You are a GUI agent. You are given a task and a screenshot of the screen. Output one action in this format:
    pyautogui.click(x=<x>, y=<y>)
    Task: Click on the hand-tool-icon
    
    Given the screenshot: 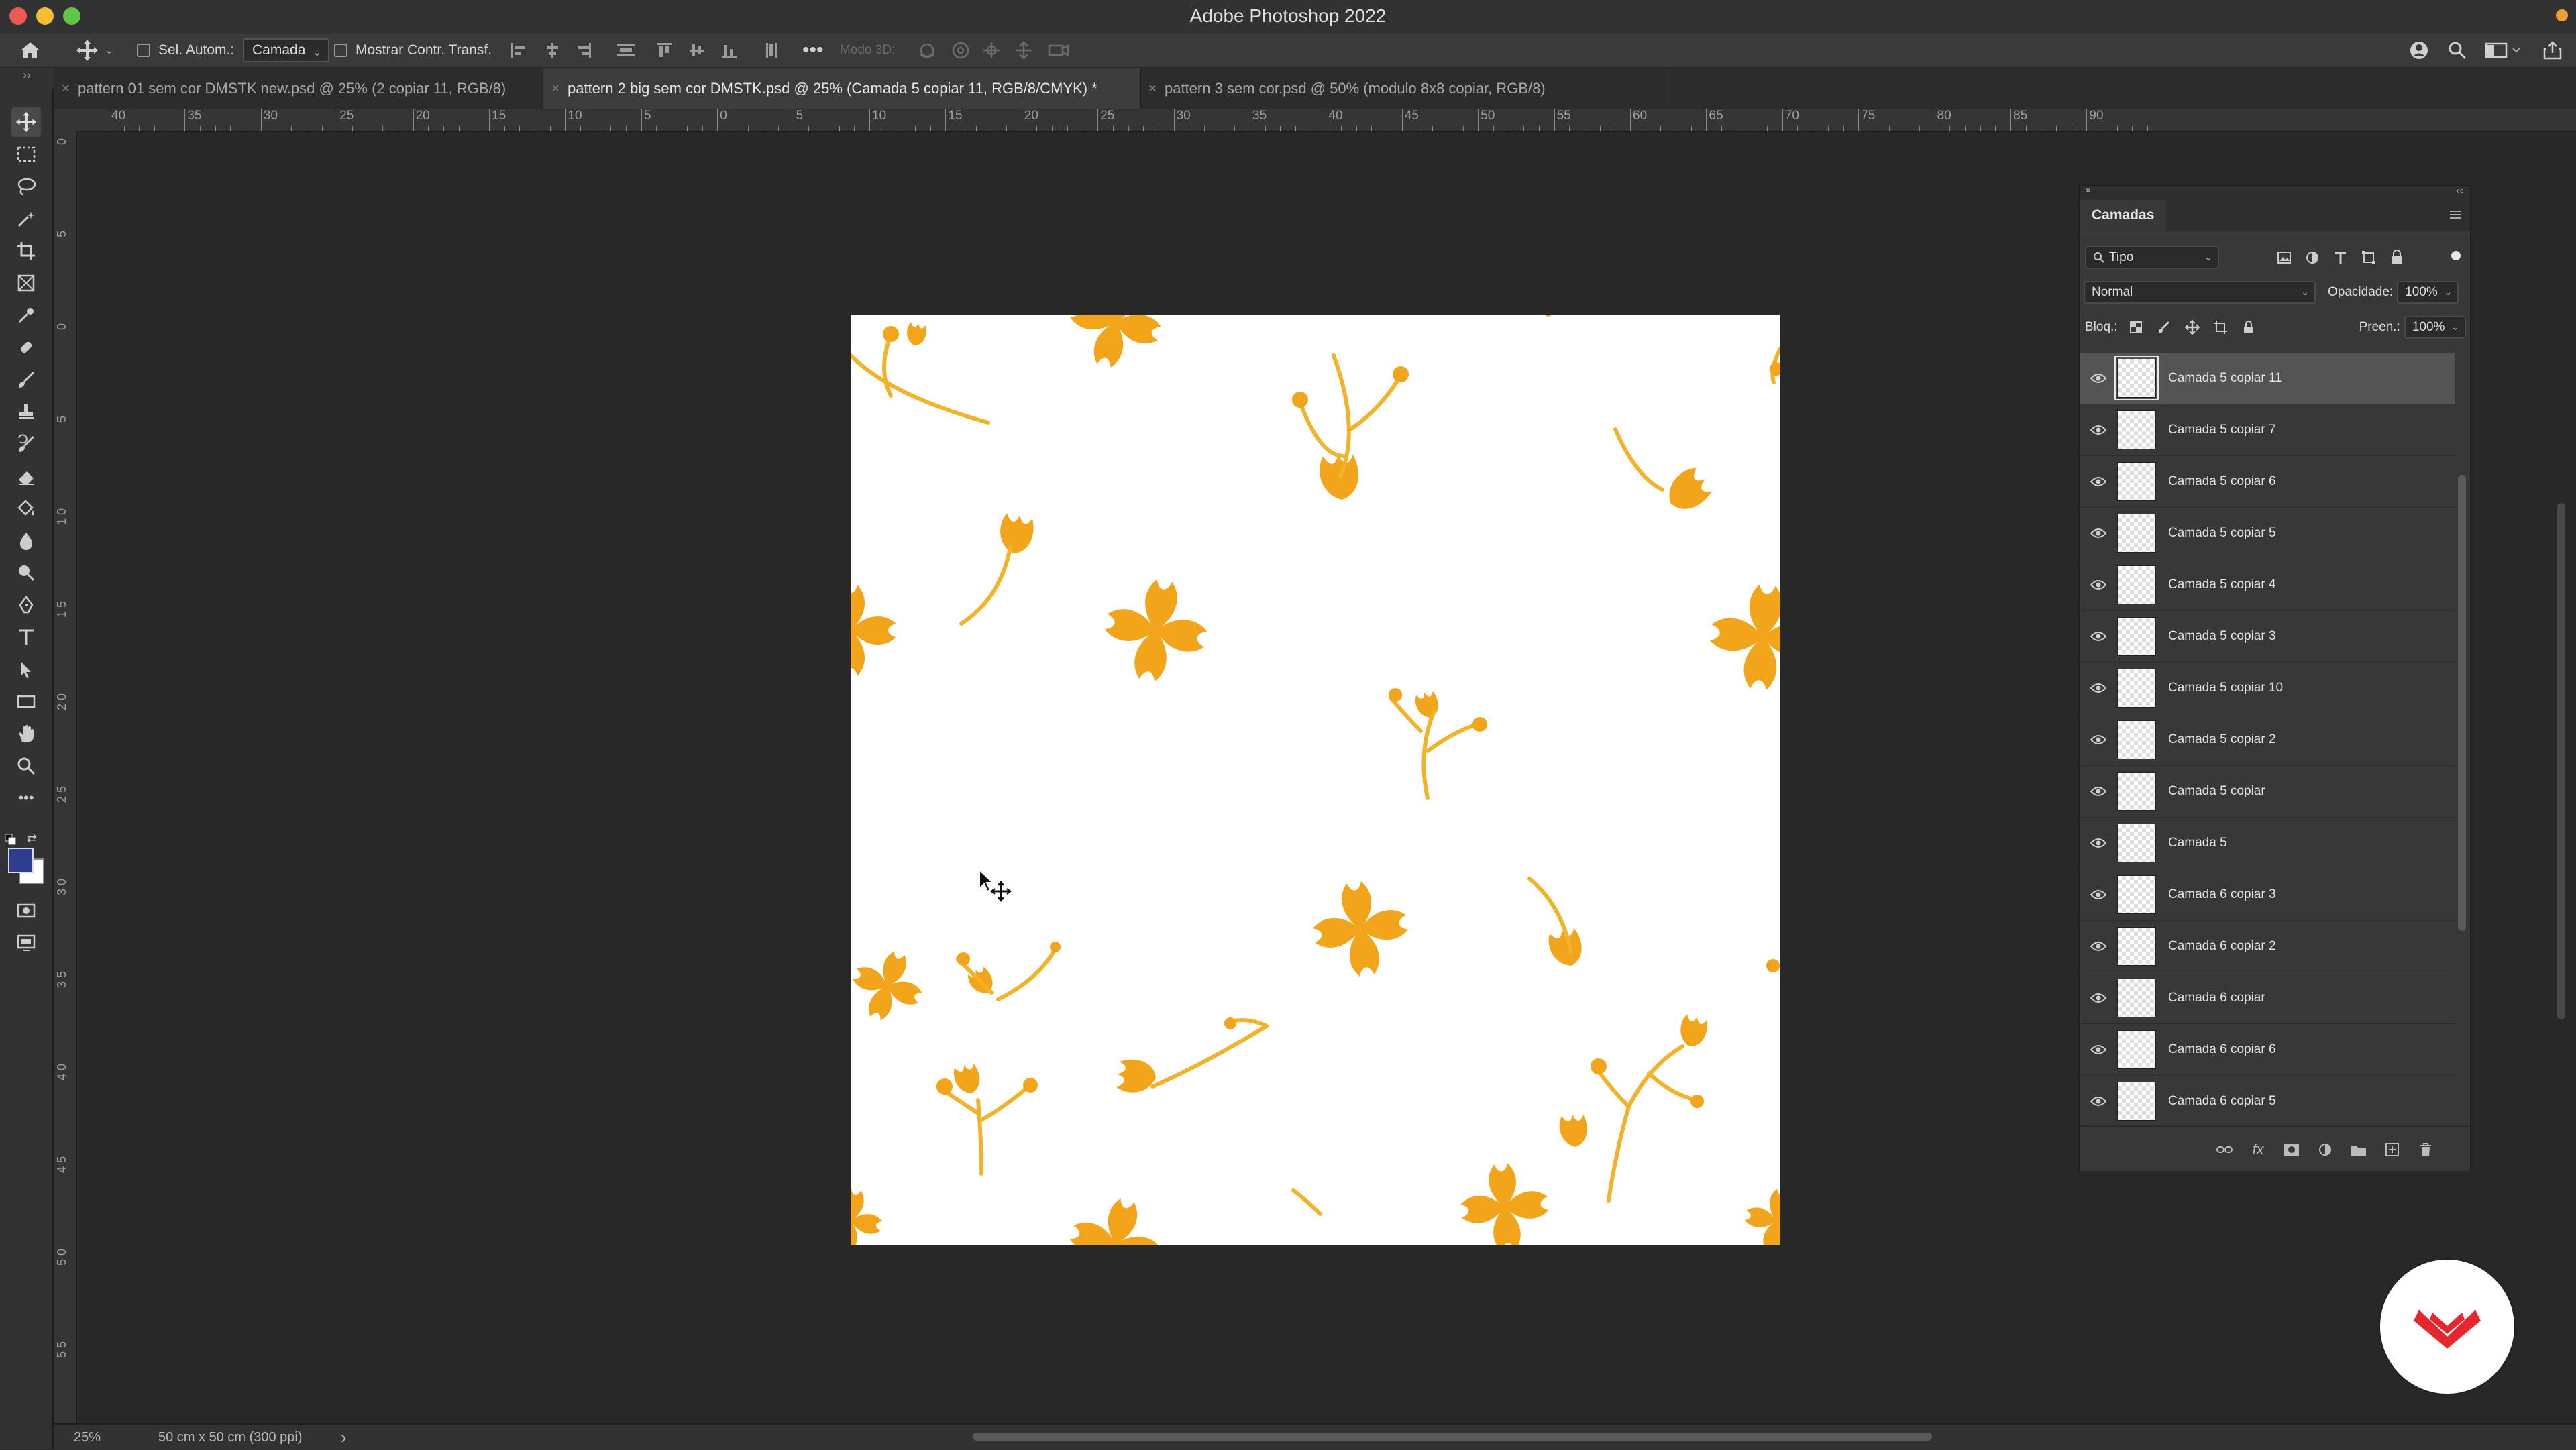 What is the action you would take?
    pyautogui.click(x=26, y=733)
    